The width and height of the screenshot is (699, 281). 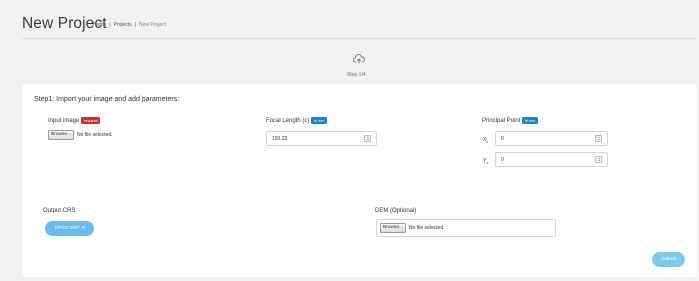 I want to click on header-divider, so click(x=359, y=38).